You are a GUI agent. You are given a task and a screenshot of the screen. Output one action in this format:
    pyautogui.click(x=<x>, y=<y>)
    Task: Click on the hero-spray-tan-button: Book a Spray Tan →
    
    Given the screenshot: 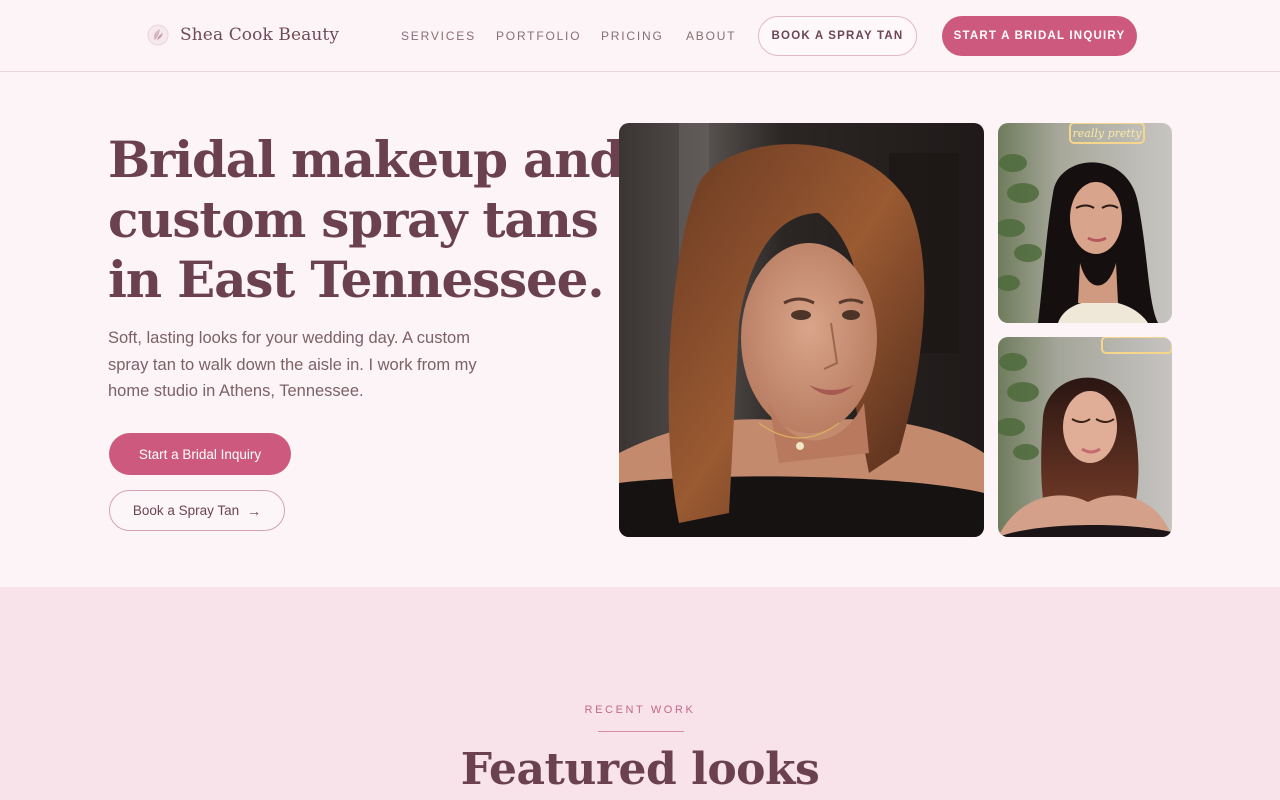 What is the action you would take?
    pyautogui.click(x=197, y=510)
    